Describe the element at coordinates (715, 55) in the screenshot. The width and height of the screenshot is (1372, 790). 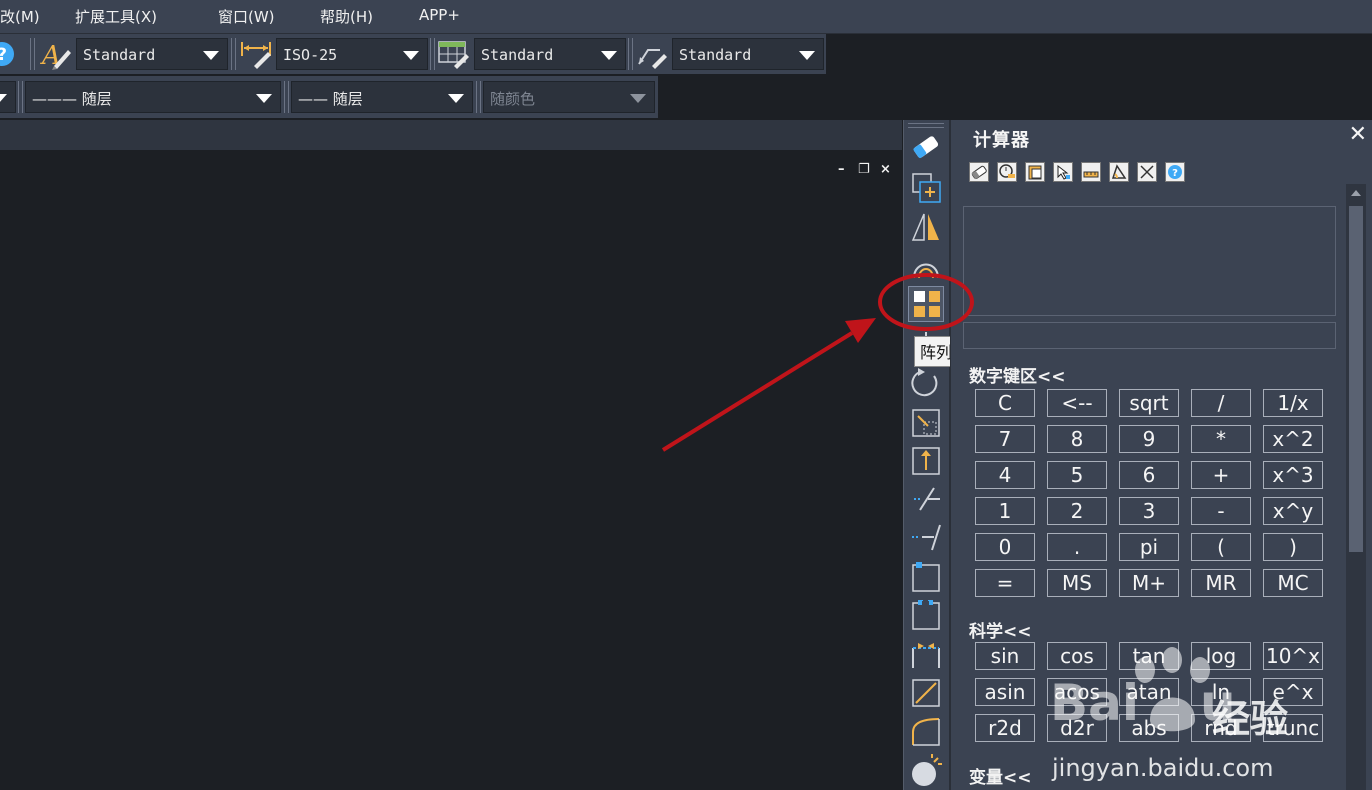
I see `multileader-style-value: Standard` at that location.